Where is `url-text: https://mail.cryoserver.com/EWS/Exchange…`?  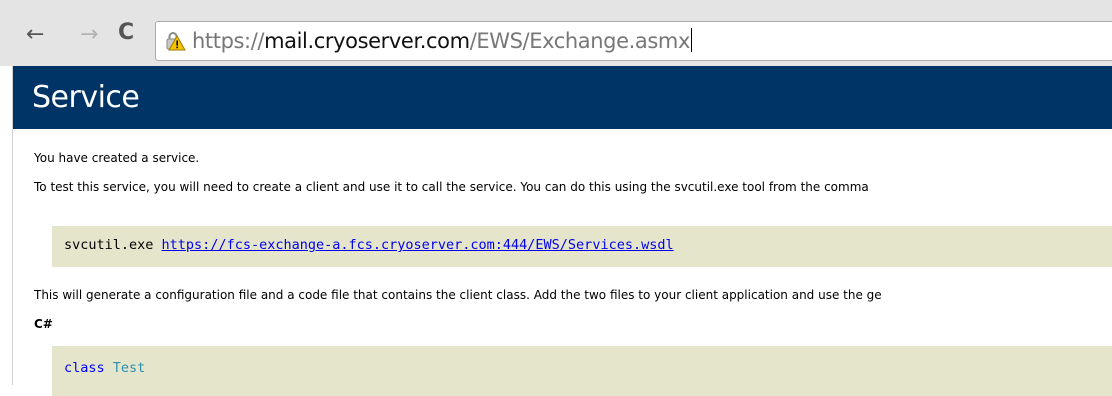
url-text: https://mail.cryoserver.com/EWS/Exchange… is located at coordinates (442, 41).